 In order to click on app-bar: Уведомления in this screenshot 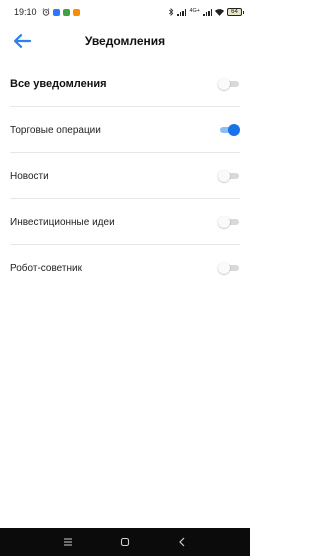, I will do `click(125, 41)`.